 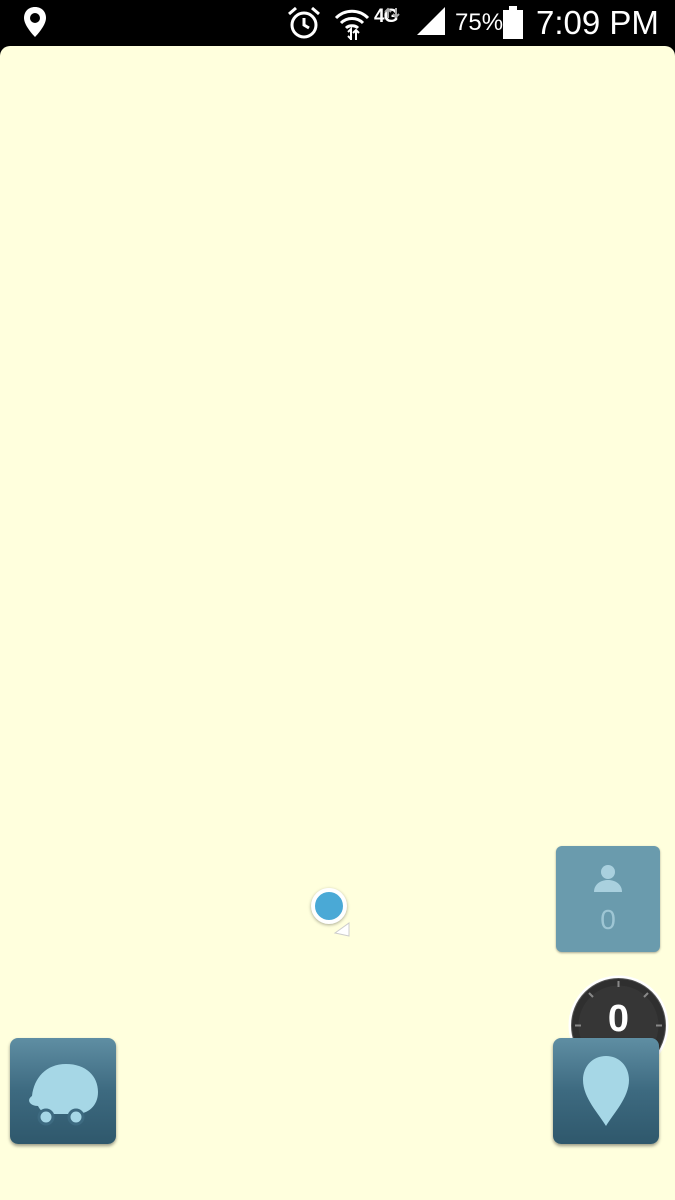 I want to click on friends-button: 0, so click(x=608, y=899).